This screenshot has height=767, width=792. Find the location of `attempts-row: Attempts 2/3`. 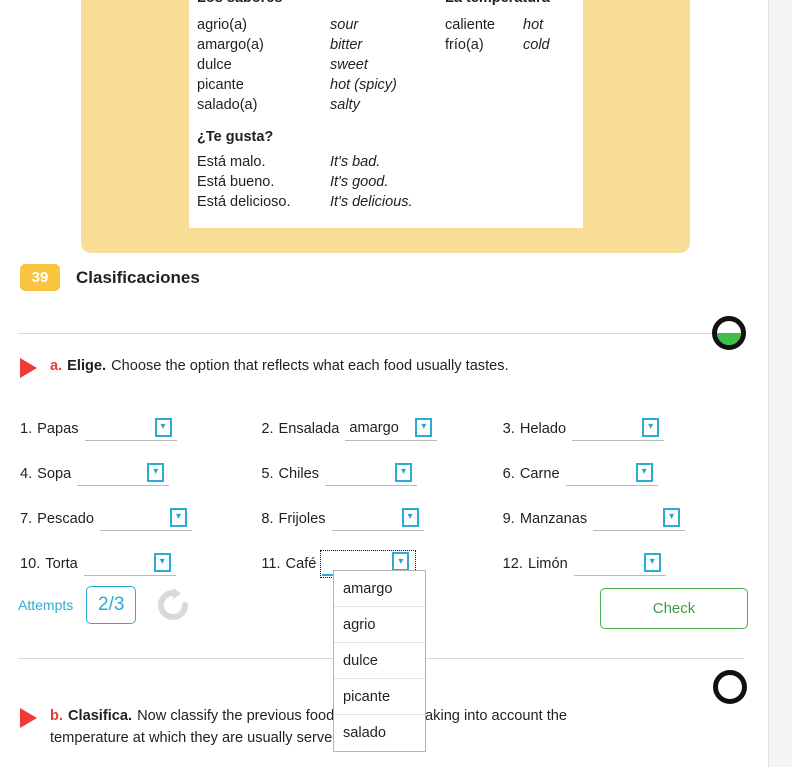

attempts-row: Attempts 2/3 is located at coordinates (104, 605).